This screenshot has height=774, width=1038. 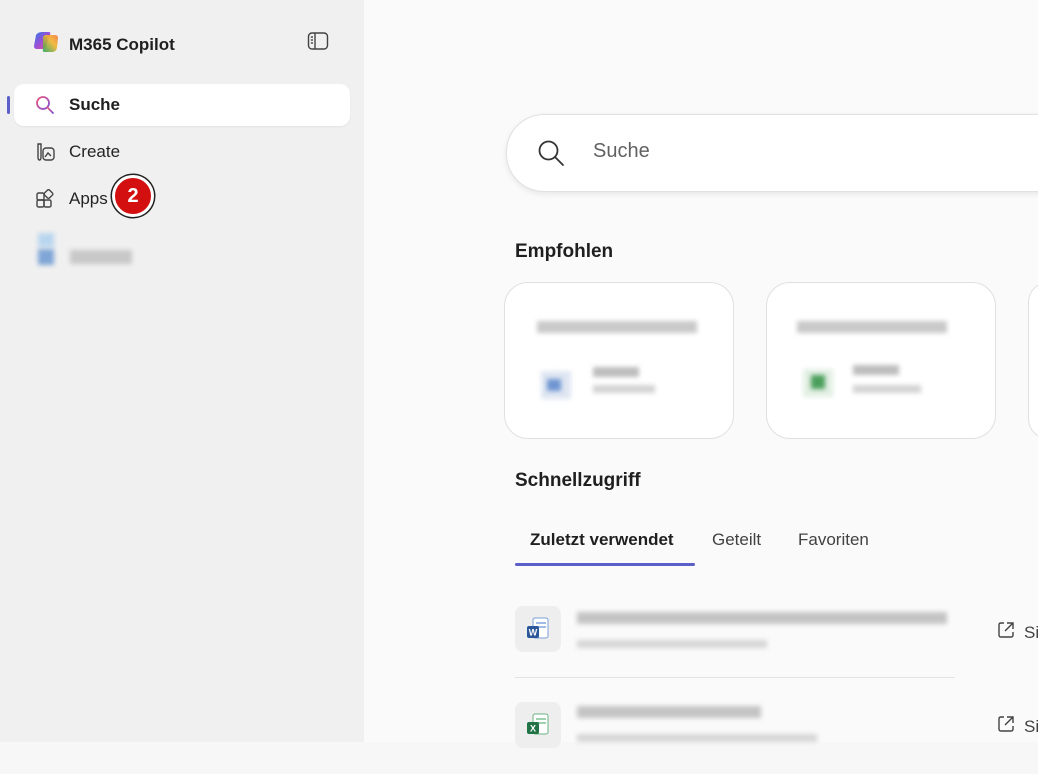 I want to click on word-file-icon: W, so click(x=538, y=629).